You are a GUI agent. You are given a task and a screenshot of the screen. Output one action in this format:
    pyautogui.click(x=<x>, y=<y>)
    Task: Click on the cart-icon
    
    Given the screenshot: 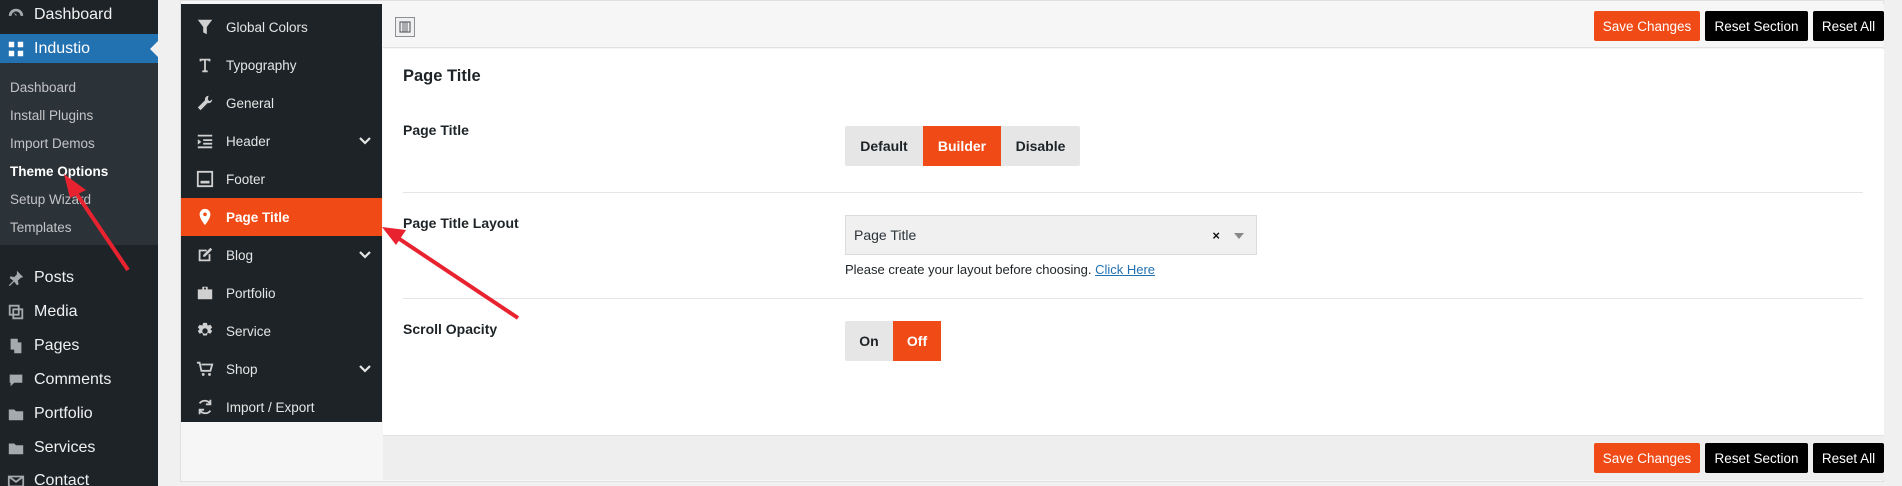 What is the action you would take?
    pyautogui.click(x=205, y=369)
    